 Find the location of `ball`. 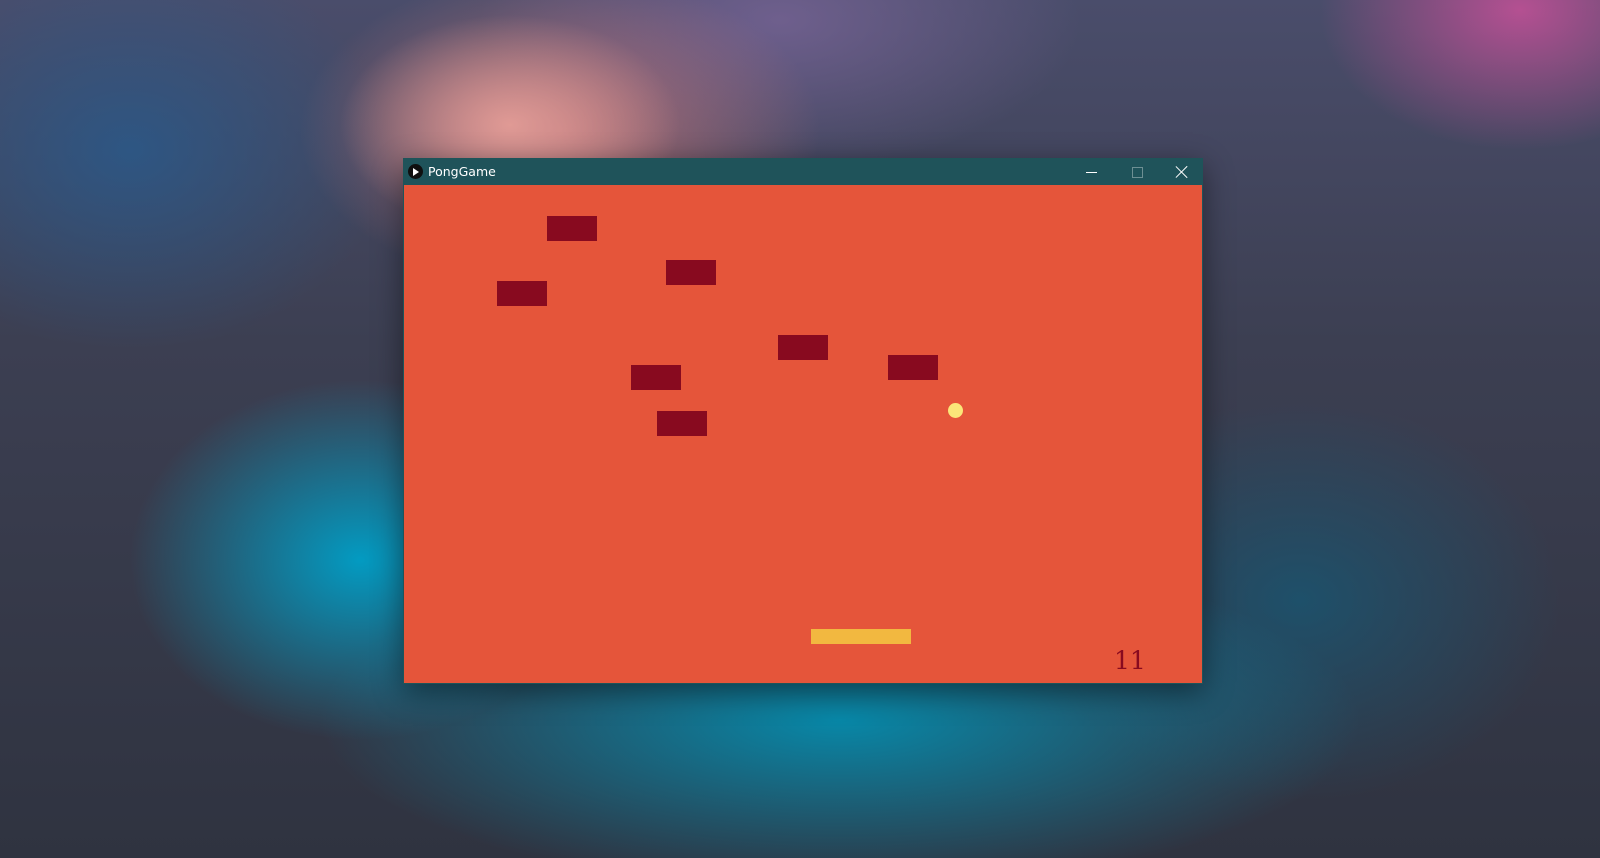

ball is located at coordinates (955, 410).